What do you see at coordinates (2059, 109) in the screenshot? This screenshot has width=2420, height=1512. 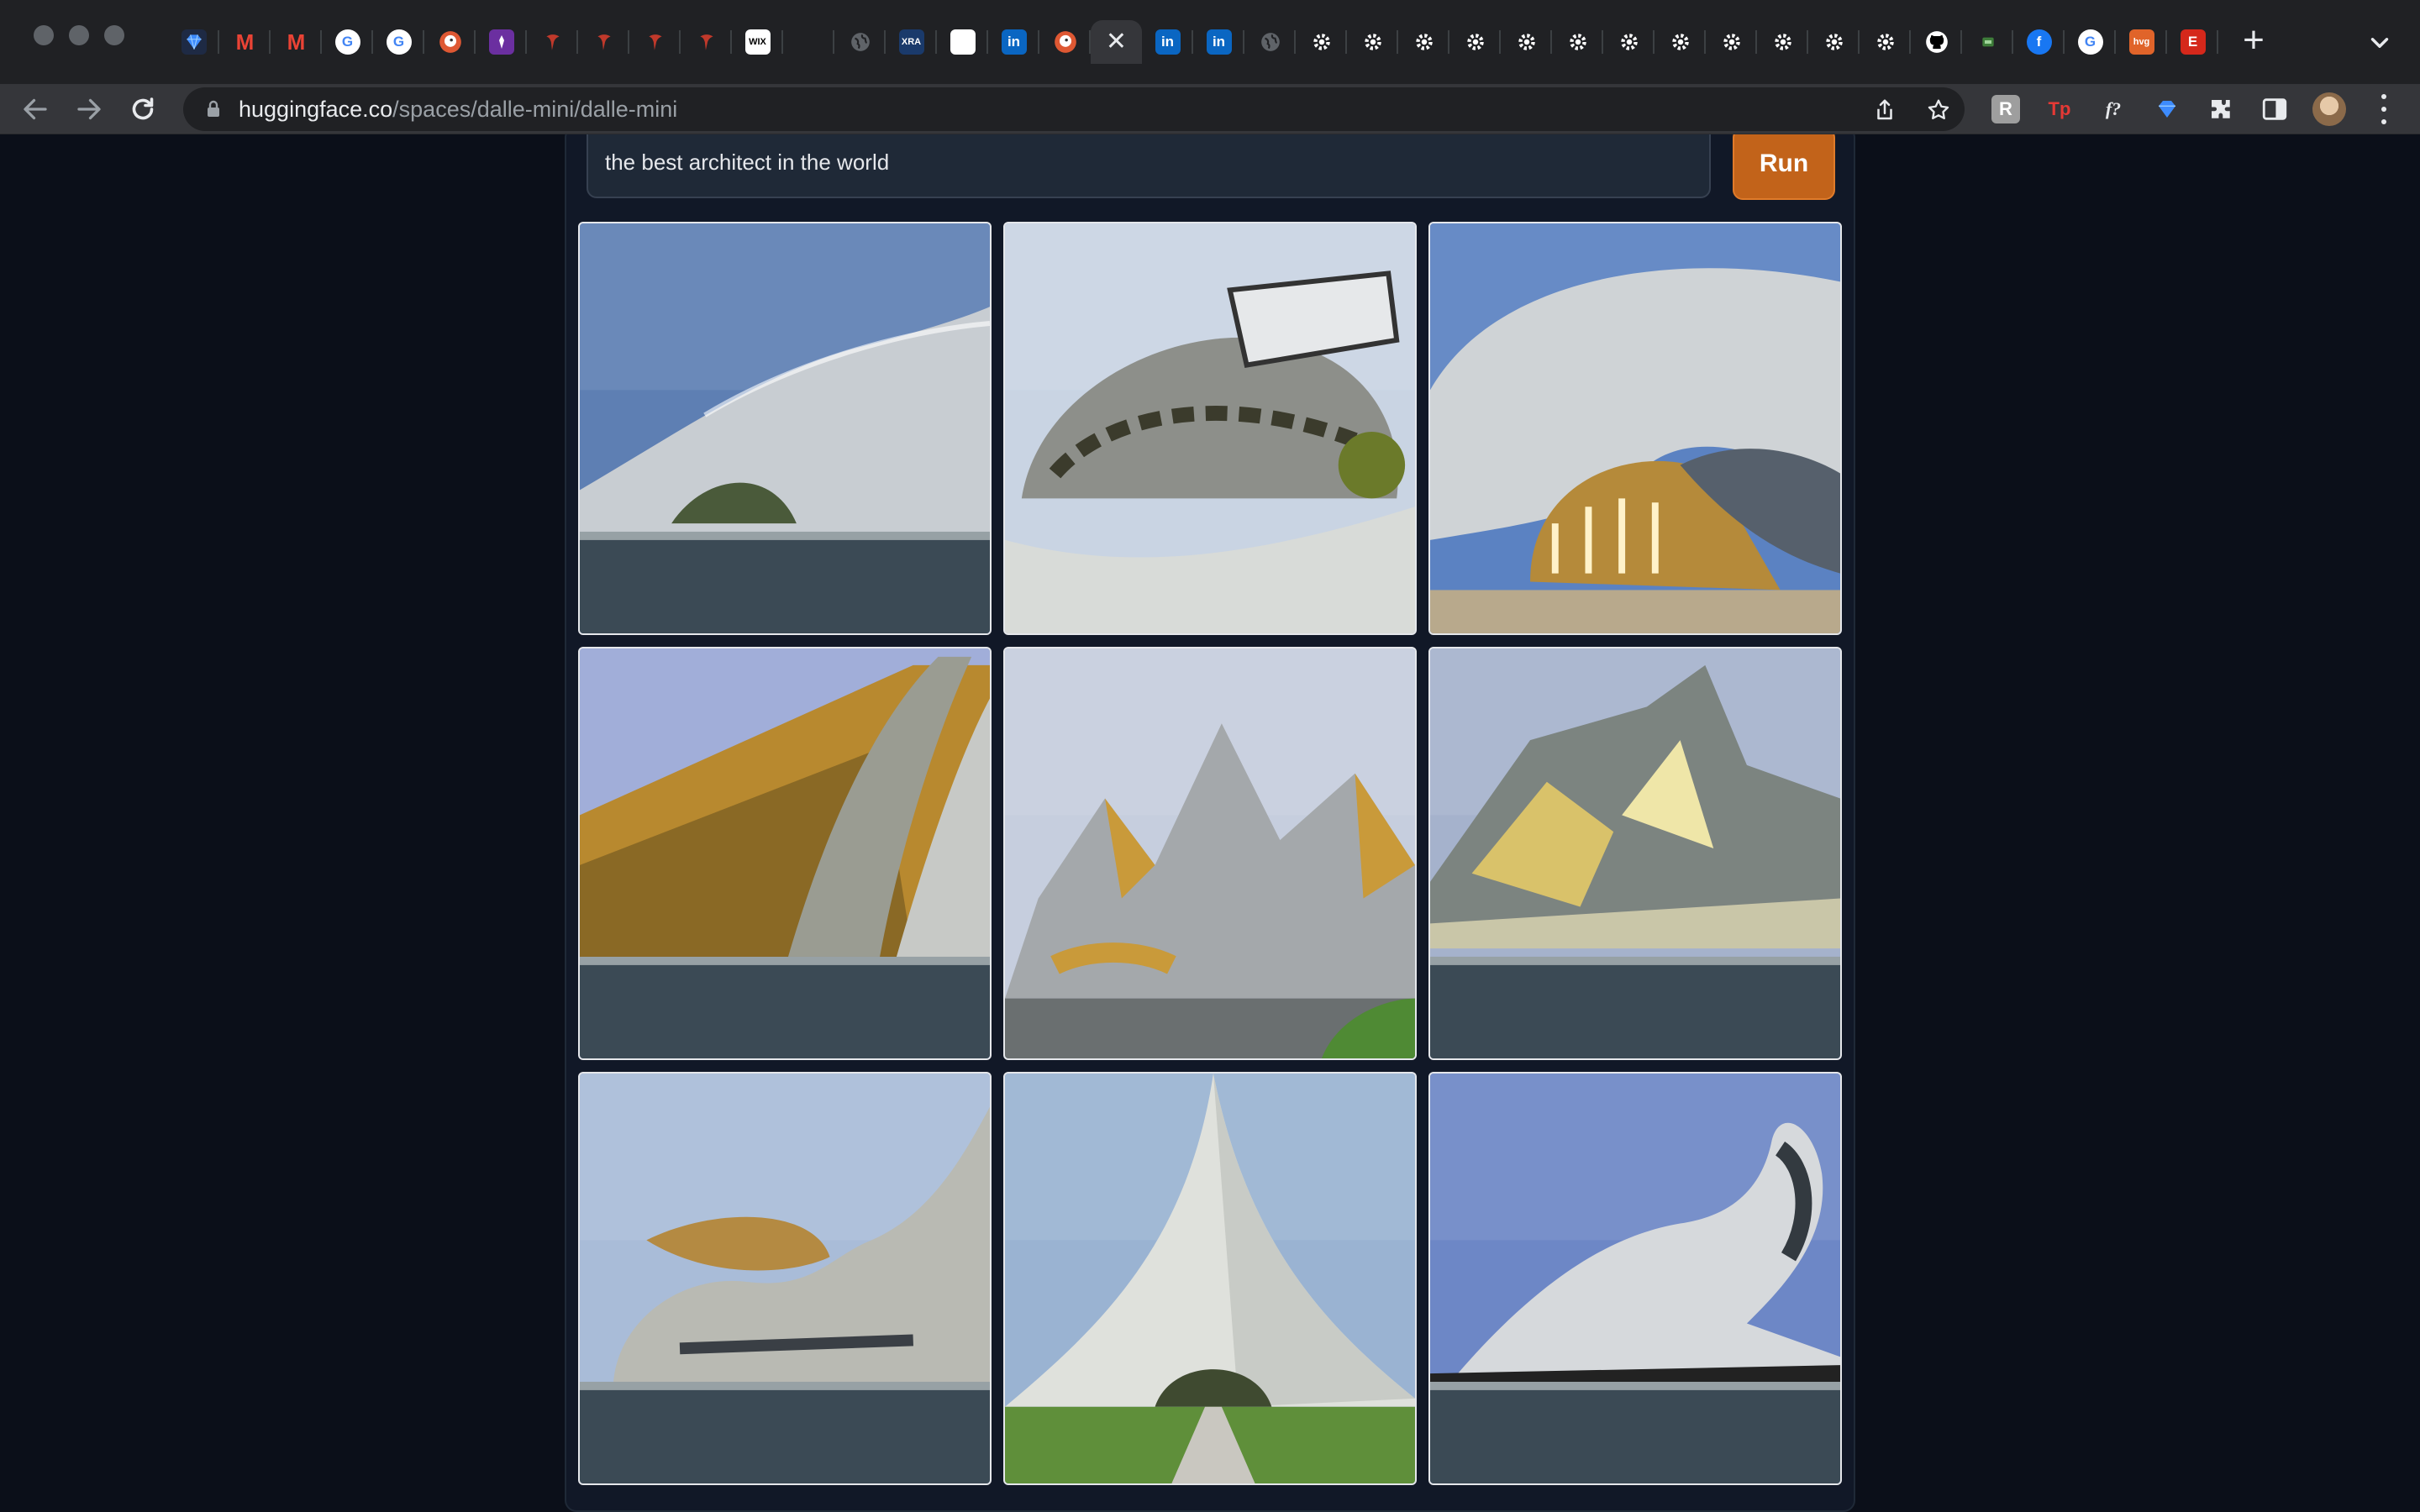 I see `extension-tp-icon: Tp` at bounding box center [2059, 109].